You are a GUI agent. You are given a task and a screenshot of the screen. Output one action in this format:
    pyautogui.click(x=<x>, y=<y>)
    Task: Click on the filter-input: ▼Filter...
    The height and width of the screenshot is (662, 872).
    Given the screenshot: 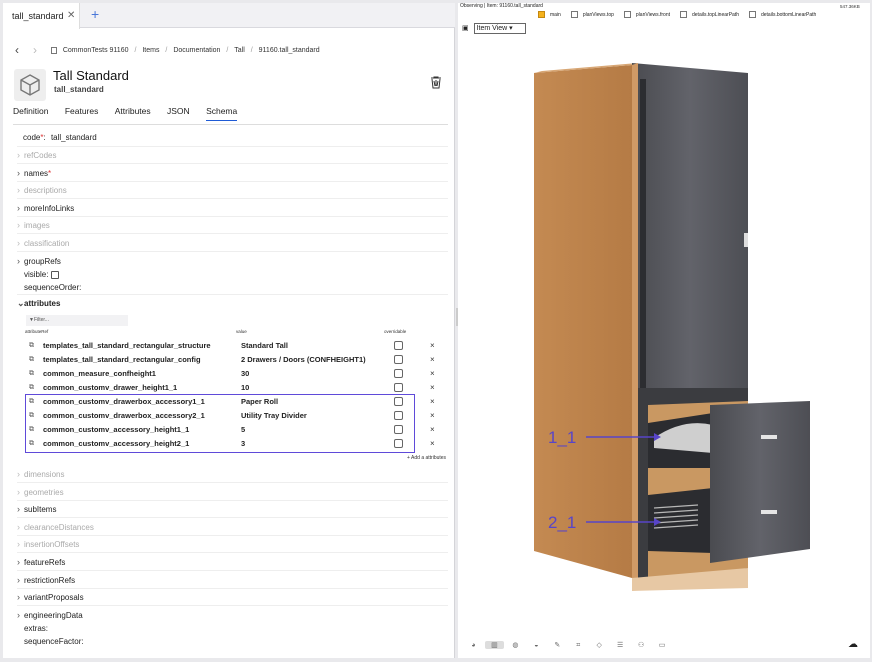 What is the action you would take?
    pyautogui.click(x=77, y=320)
    